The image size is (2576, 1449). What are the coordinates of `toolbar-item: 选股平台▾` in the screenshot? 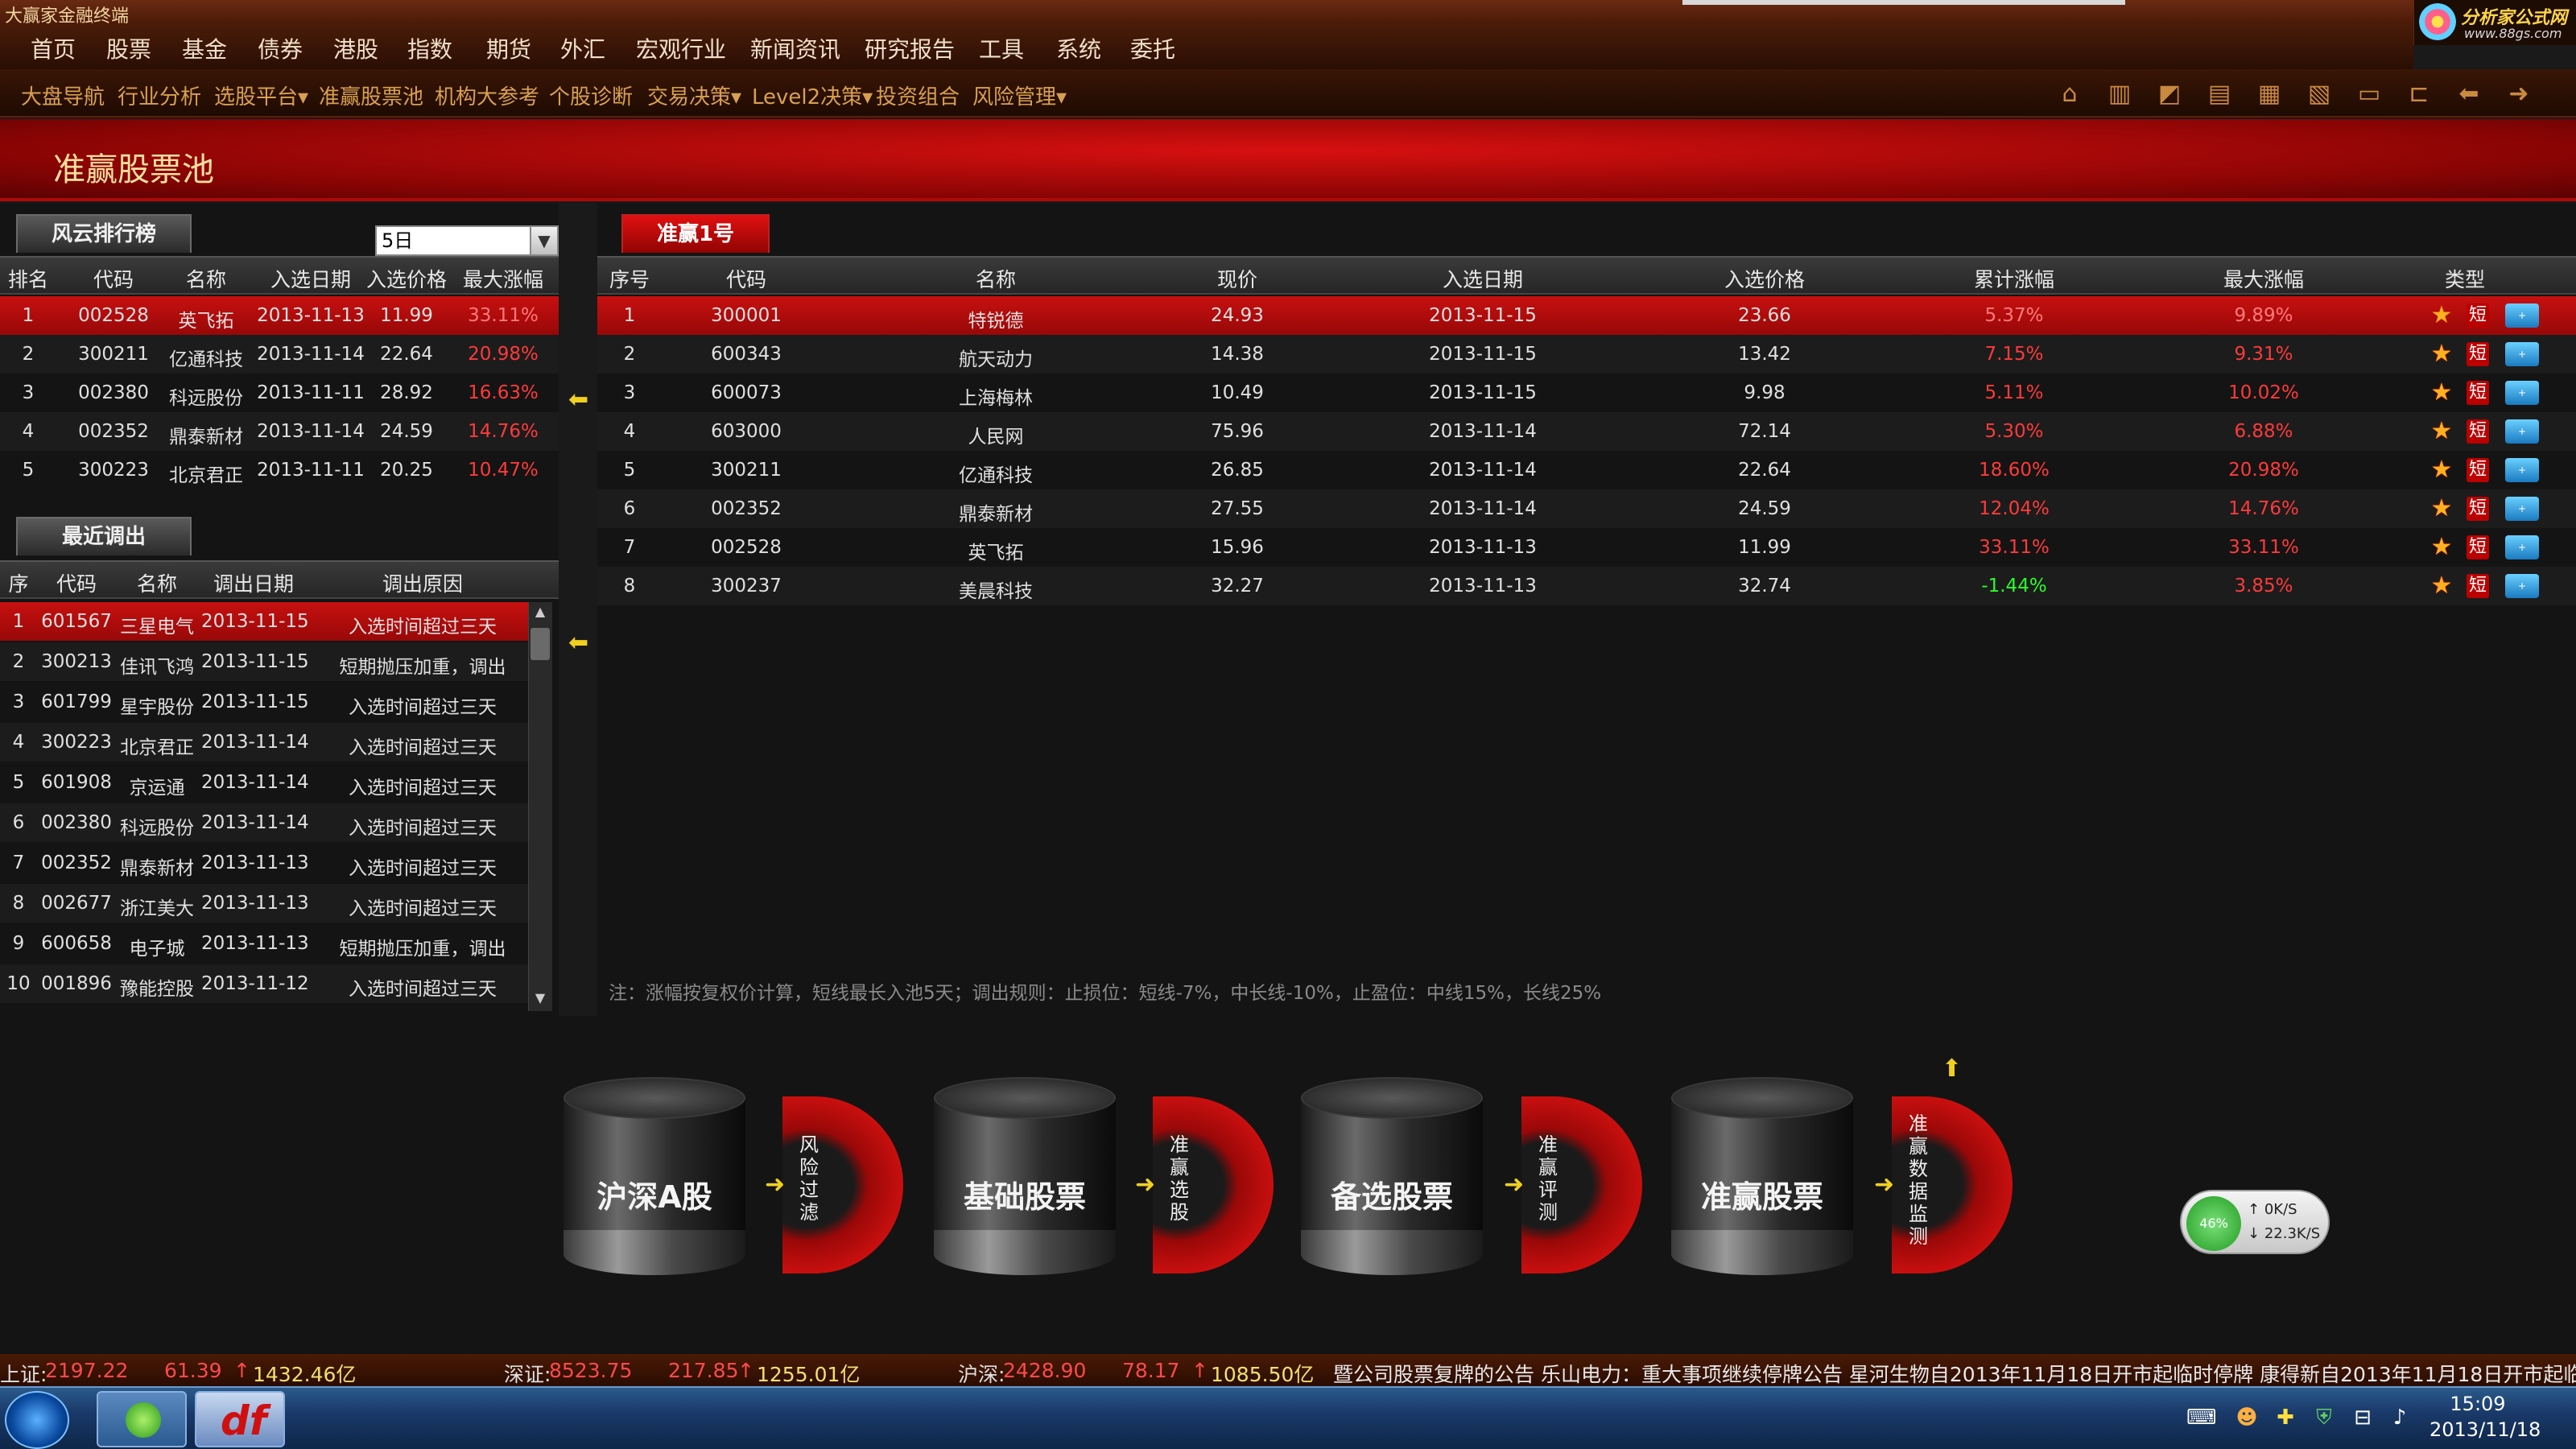 It's located at (261, 95).